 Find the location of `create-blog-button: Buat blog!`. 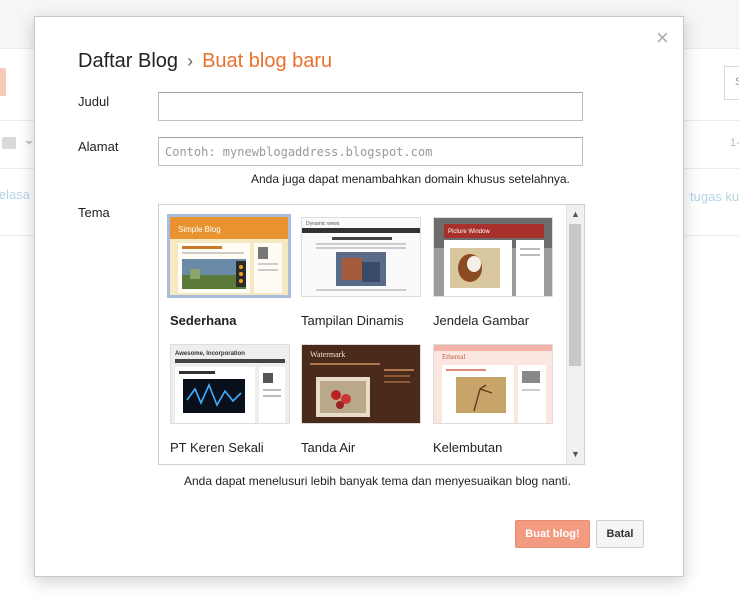

create-blog-button: Buat blog! is located at coordinates (552, 534).